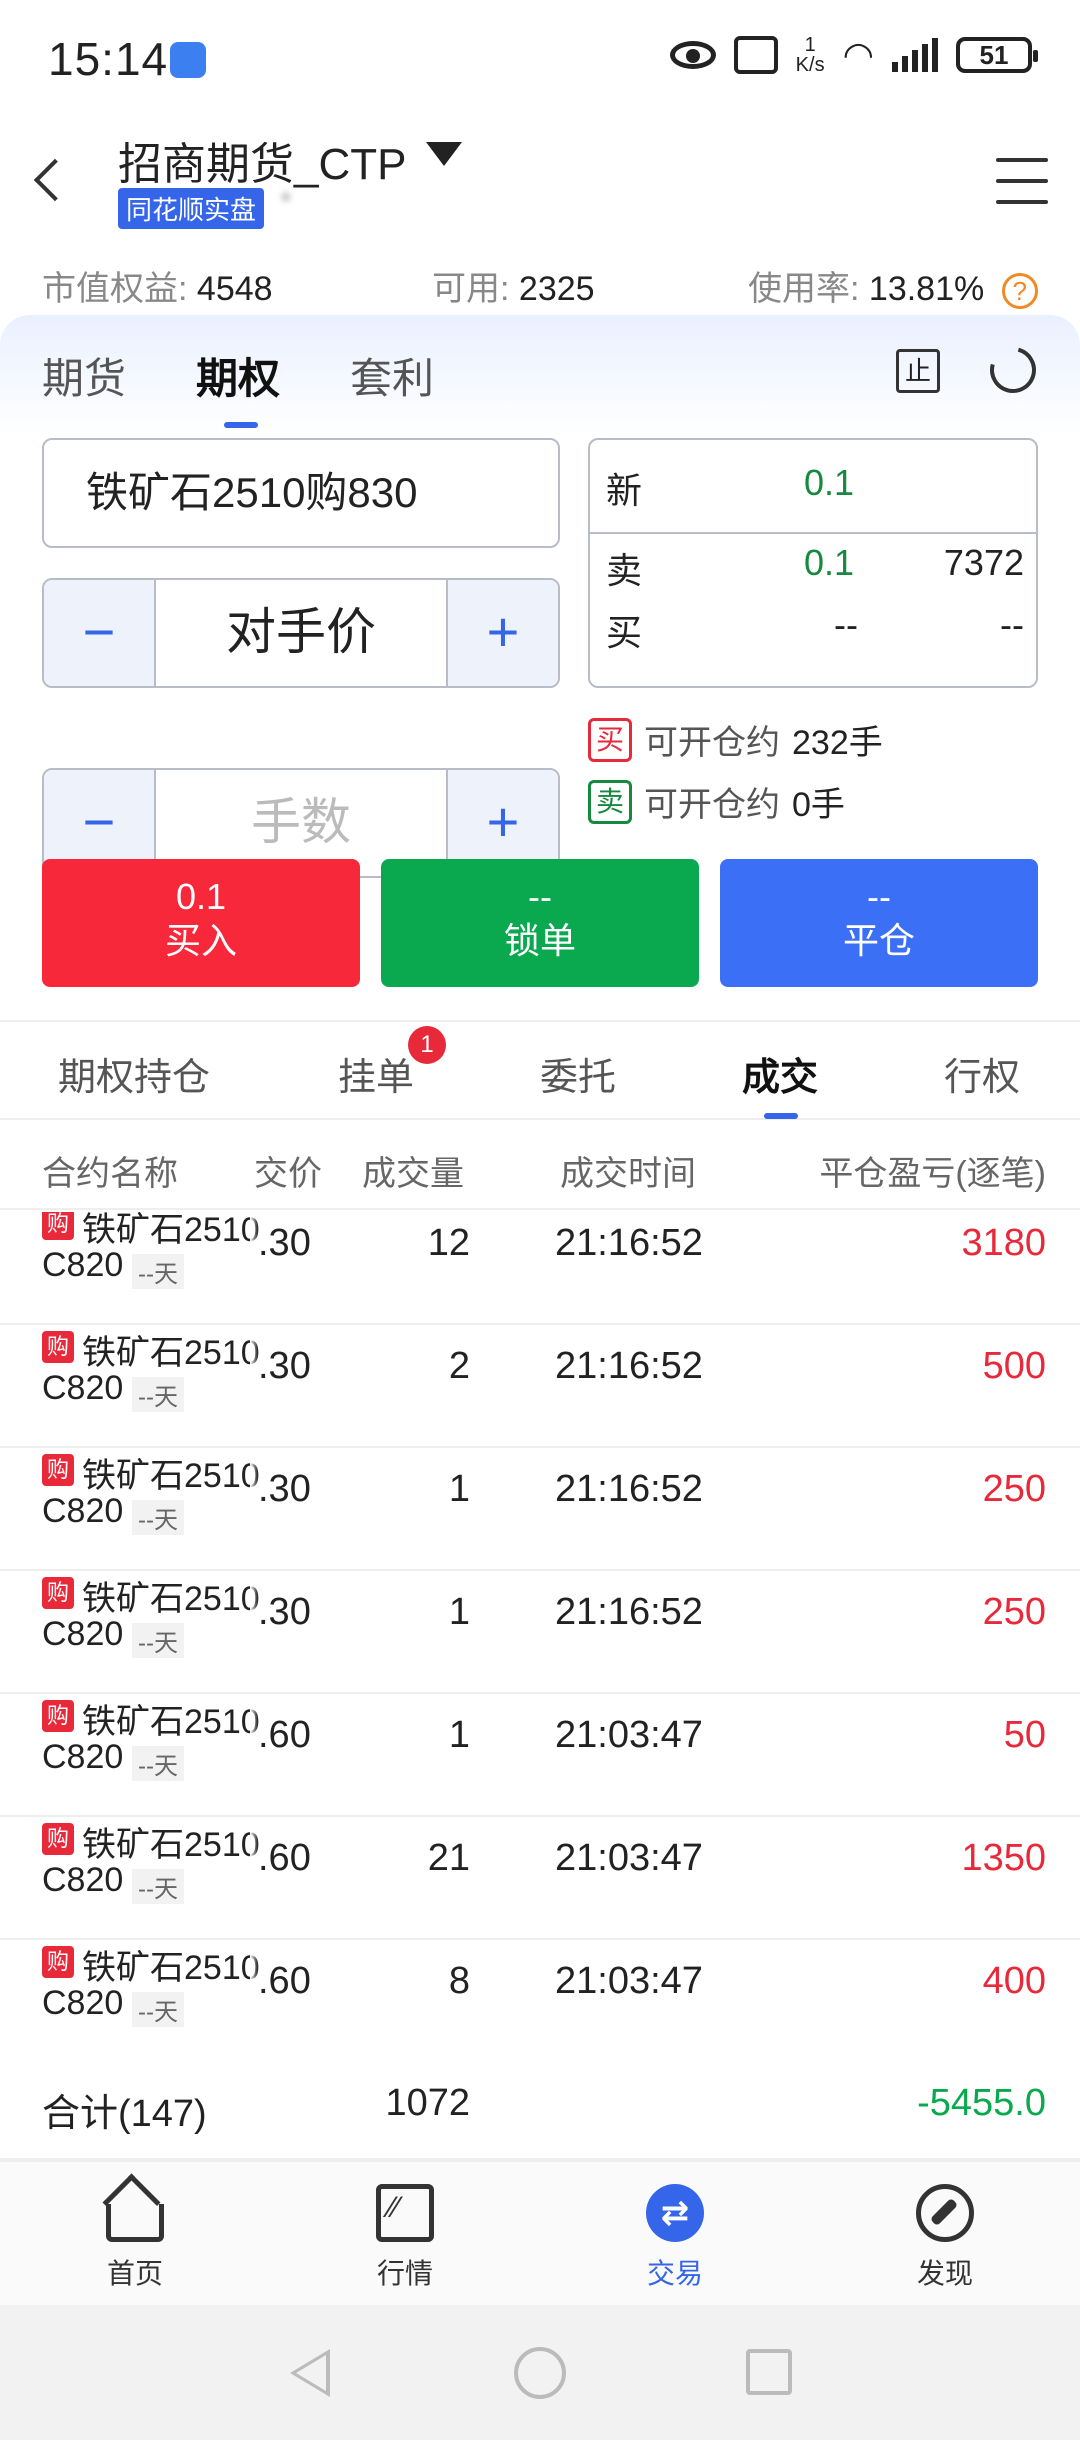 The width and height of the screenshot is (1080, 2440). Describe the element at coordinates (471, 289) in the screenshot. I see `available-label: 可用:` at that location.